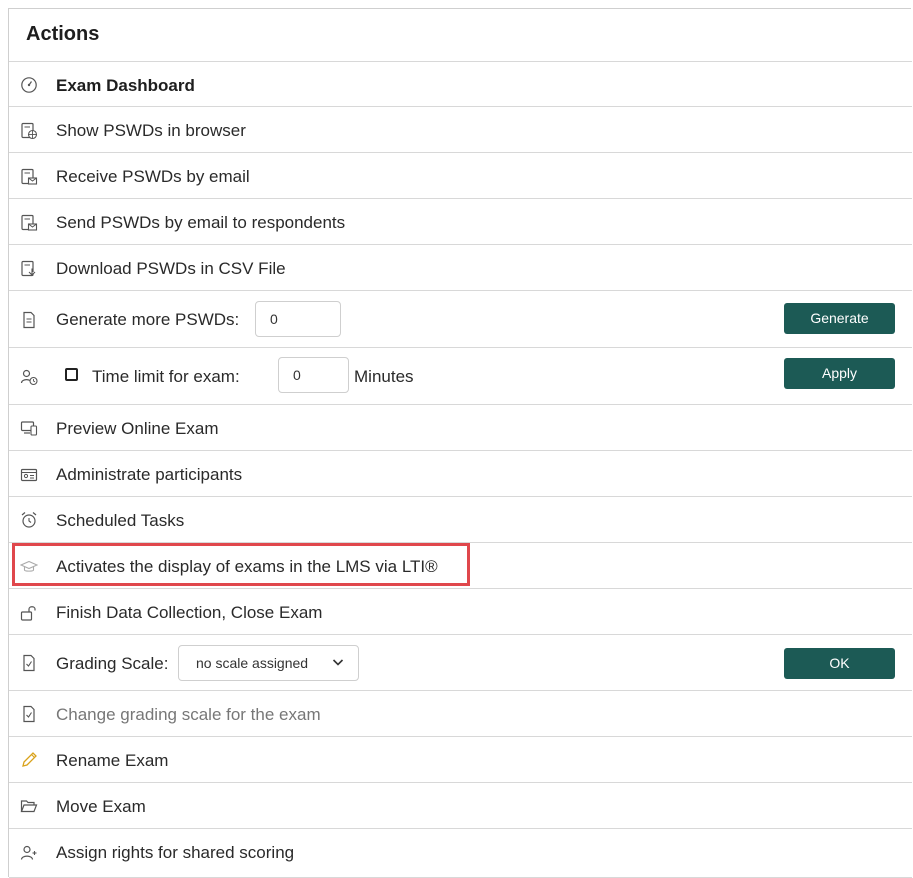  I want to click on row-label: Change grading scale for the exam, so click(188, 714).